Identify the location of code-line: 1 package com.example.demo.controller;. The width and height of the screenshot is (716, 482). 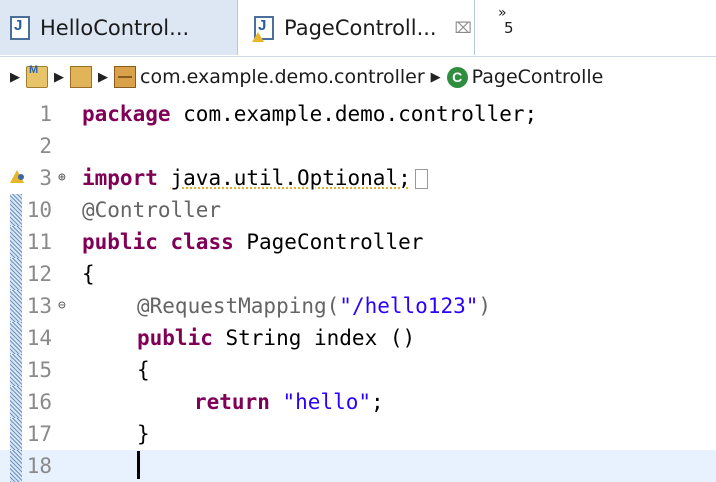
(358, 114).